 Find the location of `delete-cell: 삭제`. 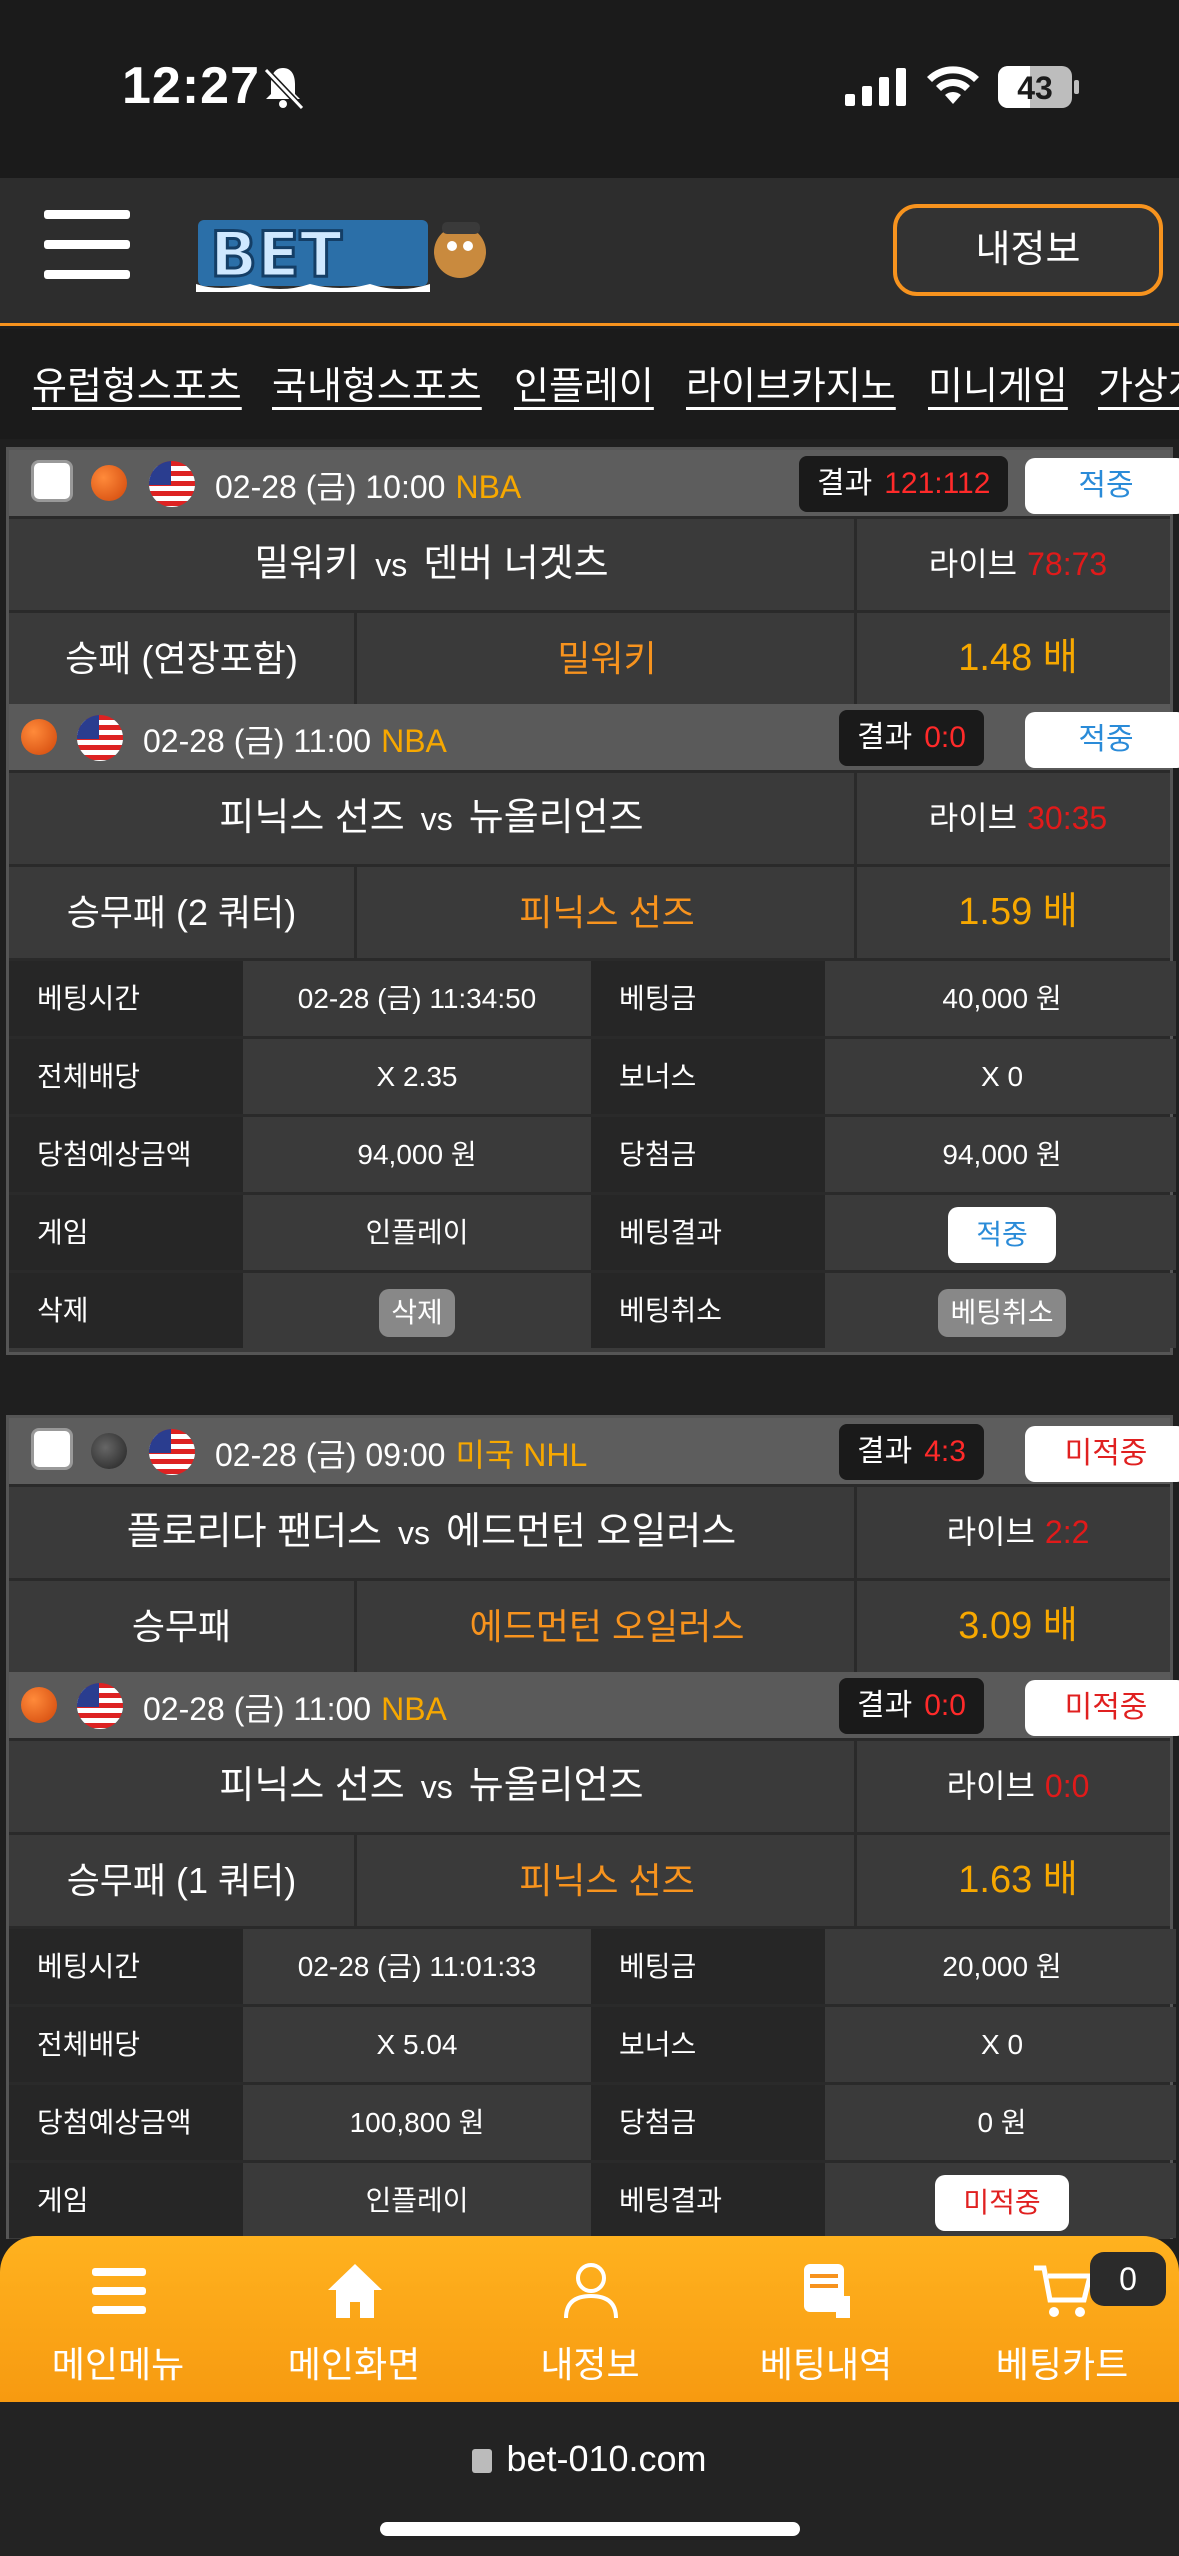

delete-cell: 삭제 is located at coordinates (417, 1310).